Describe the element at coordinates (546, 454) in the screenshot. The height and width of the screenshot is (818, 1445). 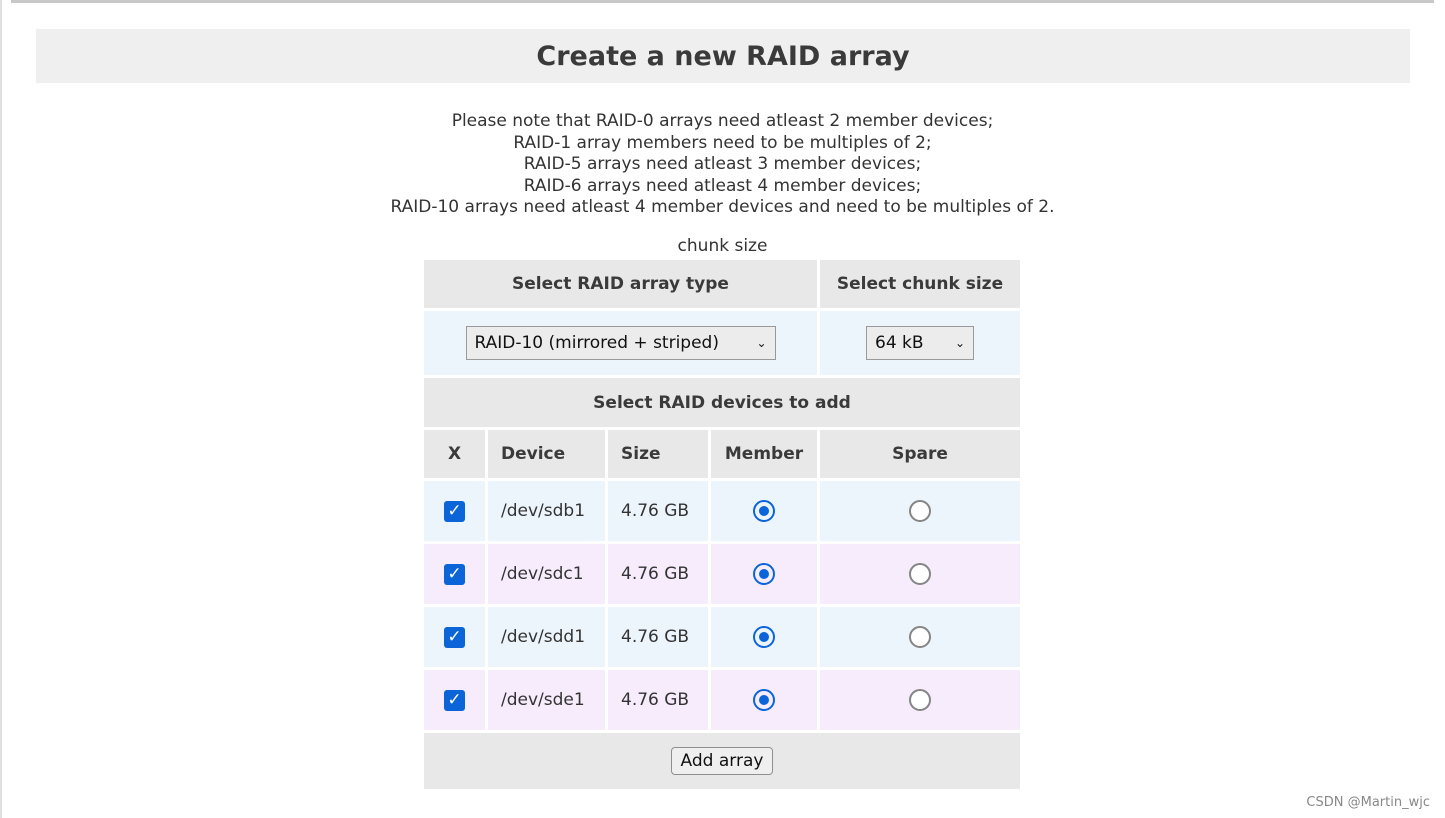
I see `column-header-device: Device` at that location.